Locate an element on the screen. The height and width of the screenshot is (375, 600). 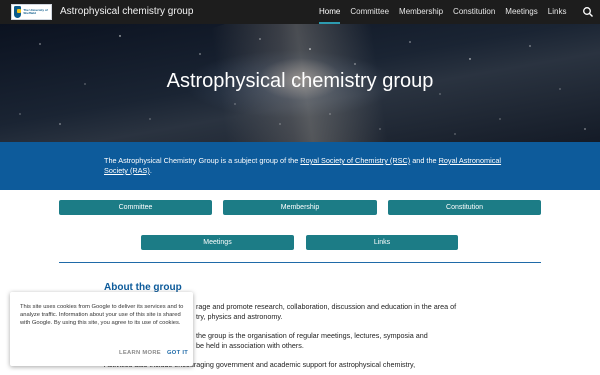
got-it-button: GOT IT is located at coordinates (177, 353).